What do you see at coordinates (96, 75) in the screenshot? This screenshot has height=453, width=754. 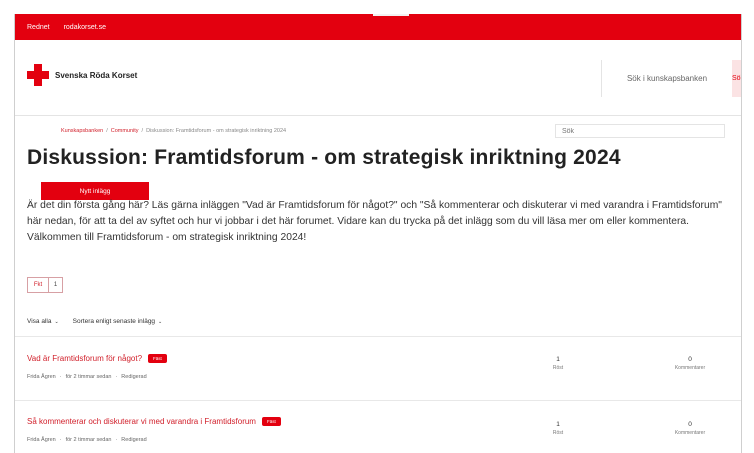 I see `logo-text: Svenska Röda Korset` at bounding box center [96, 75].